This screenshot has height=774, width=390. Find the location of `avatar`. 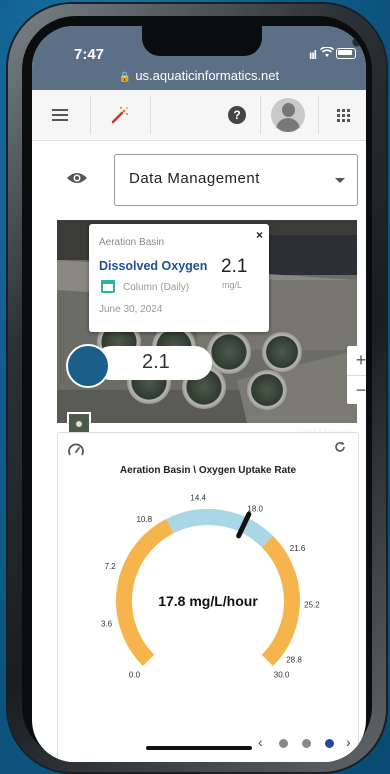

avatar is located at coordinates (288, 115).